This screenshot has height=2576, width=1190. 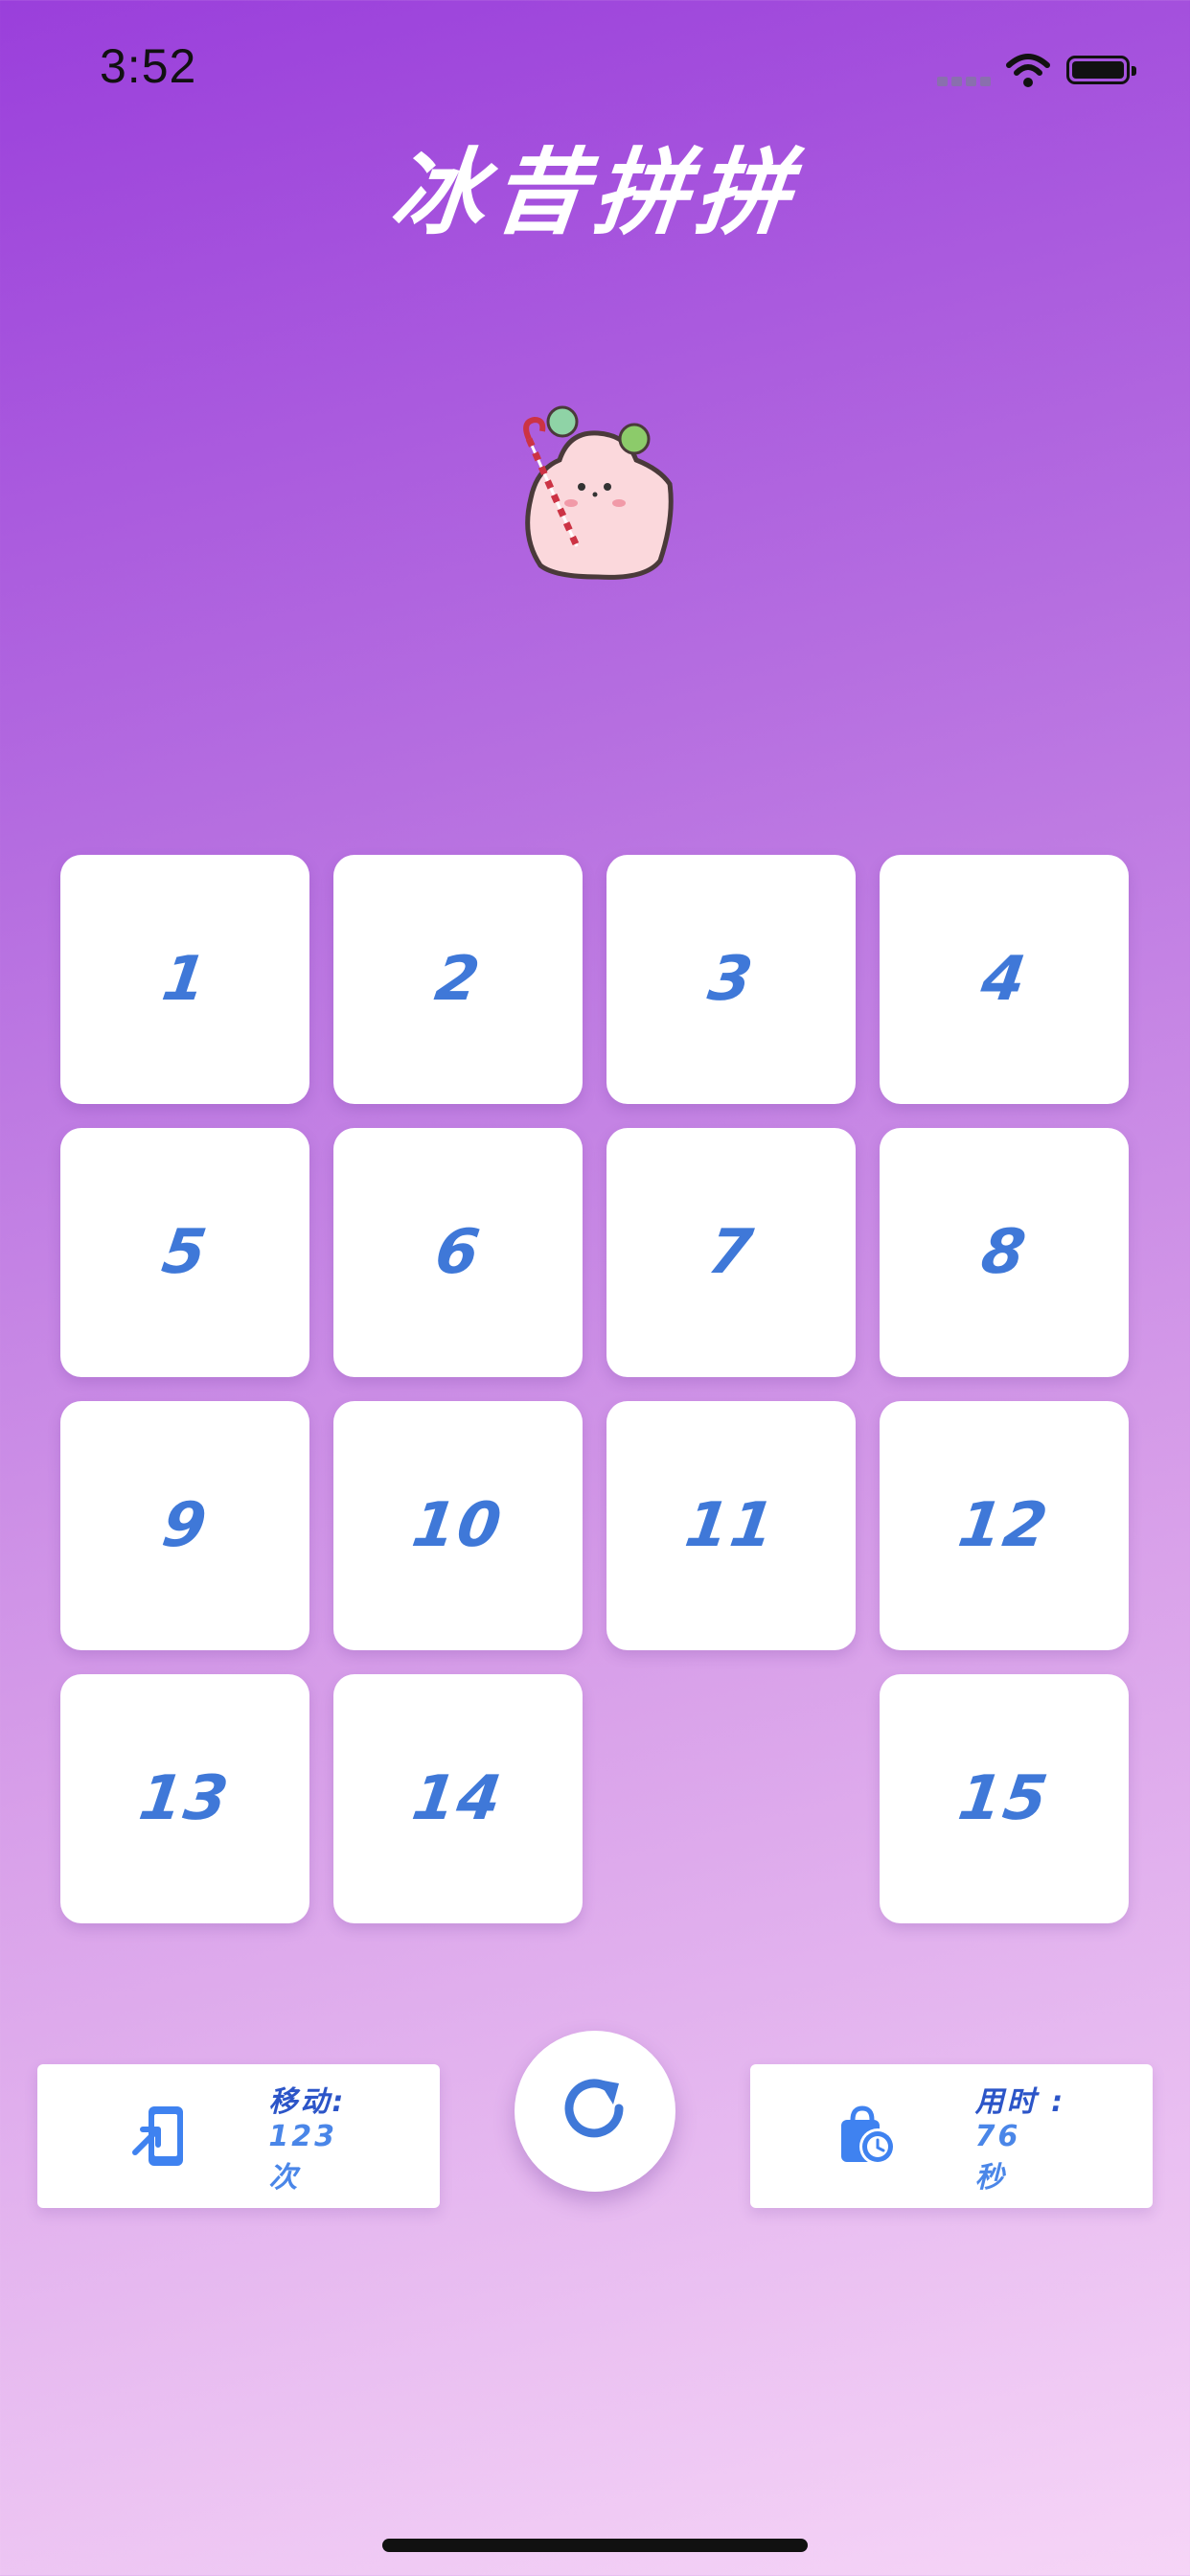 I want to click on app-title: 冰昔拼拼, so click(x=594, y=193).